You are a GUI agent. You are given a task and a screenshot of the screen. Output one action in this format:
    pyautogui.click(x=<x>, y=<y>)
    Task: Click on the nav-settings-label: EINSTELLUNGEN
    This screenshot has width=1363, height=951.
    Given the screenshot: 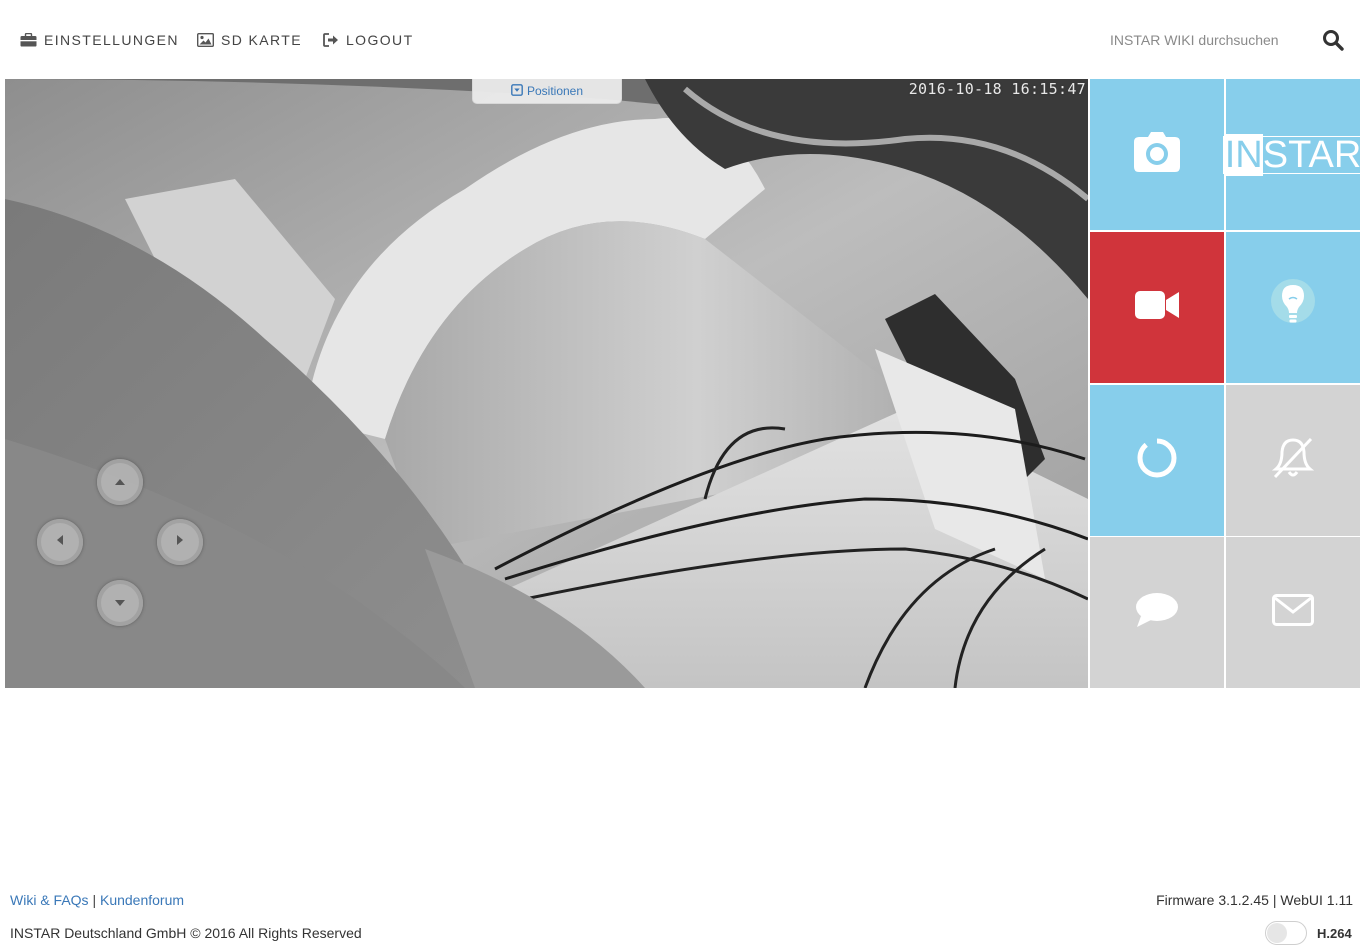 What is the action you would take?
    pyautogui.click(x=111, y=40)
    